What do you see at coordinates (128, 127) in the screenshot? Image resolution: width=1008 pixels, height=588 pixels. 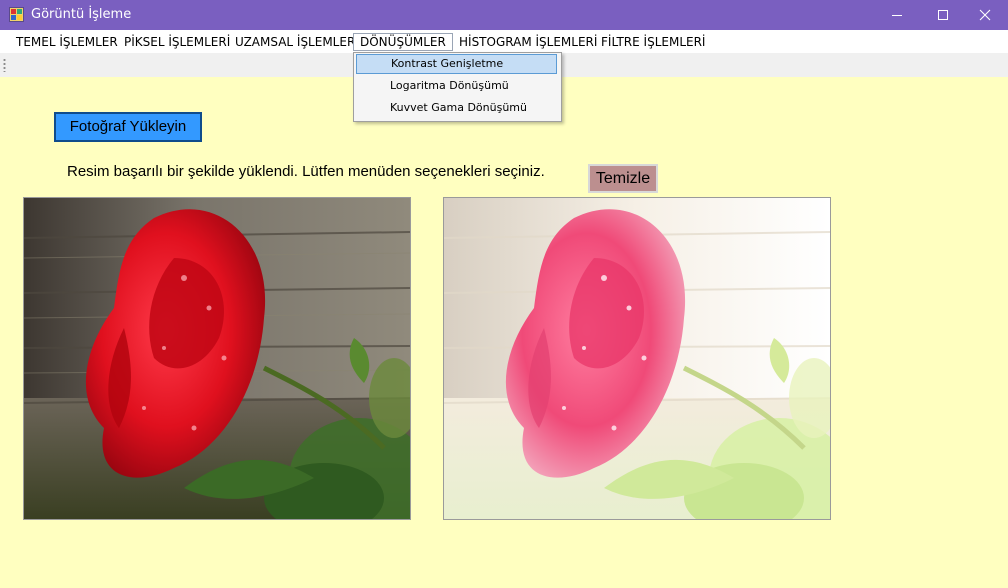 I see `load-photo-button: Fotoğraf Yükleyin` at bounding box center [128, 127].